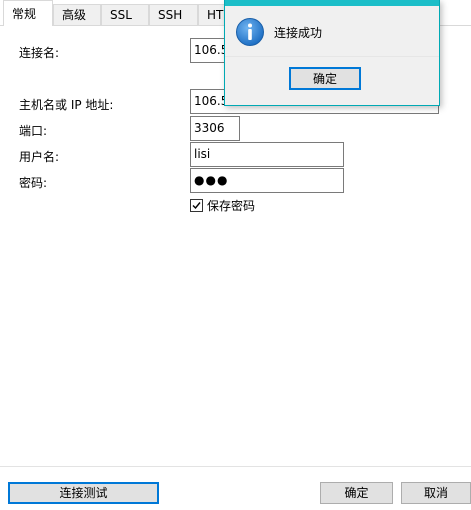  What do you see at coordinates (33, 131) in the screenshot?
I see `port-label: 端口:` at bounding box center [33, 131].